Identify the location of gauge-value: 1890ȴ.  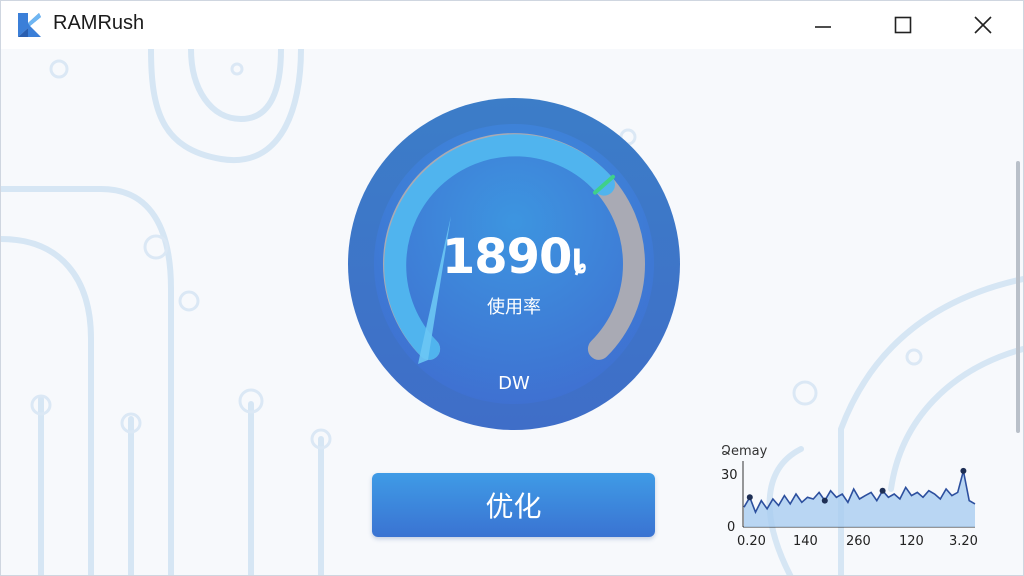
(514, 257).